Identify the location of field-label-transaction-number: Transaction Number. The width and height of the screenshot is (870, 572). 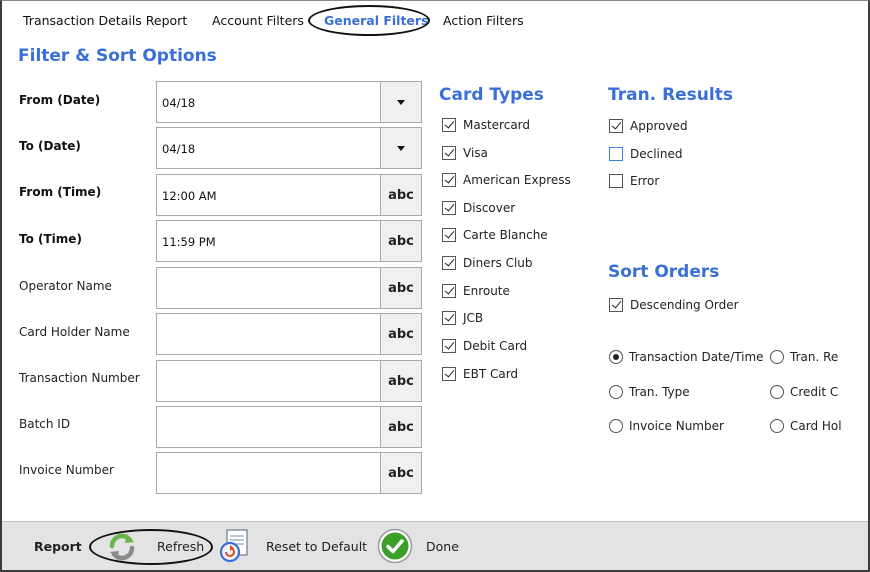
(79, 378).